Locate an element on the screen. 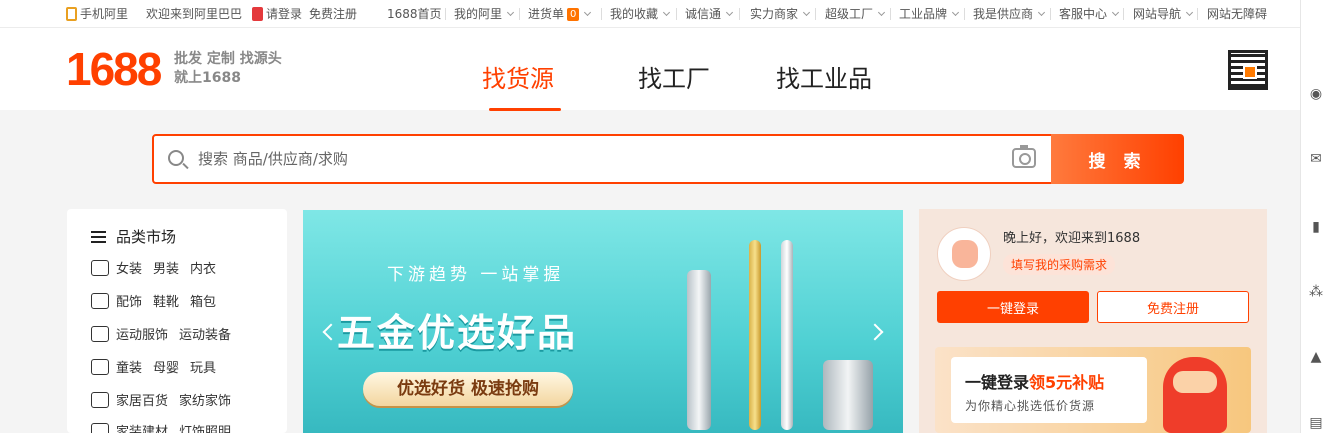 This screenshot has height=433, width=1329. search-icon is located at coordinates (176, 158).